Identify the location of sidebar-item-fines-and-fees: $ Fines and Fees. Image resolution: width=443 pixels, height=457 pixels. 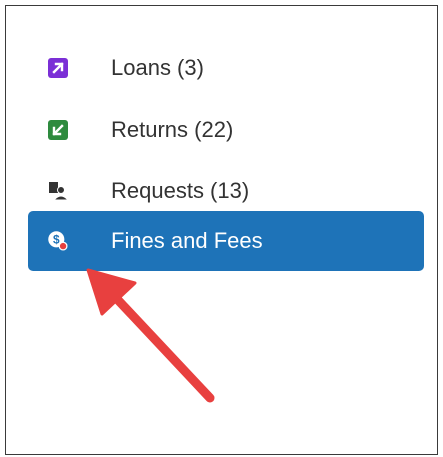
(226, 241).